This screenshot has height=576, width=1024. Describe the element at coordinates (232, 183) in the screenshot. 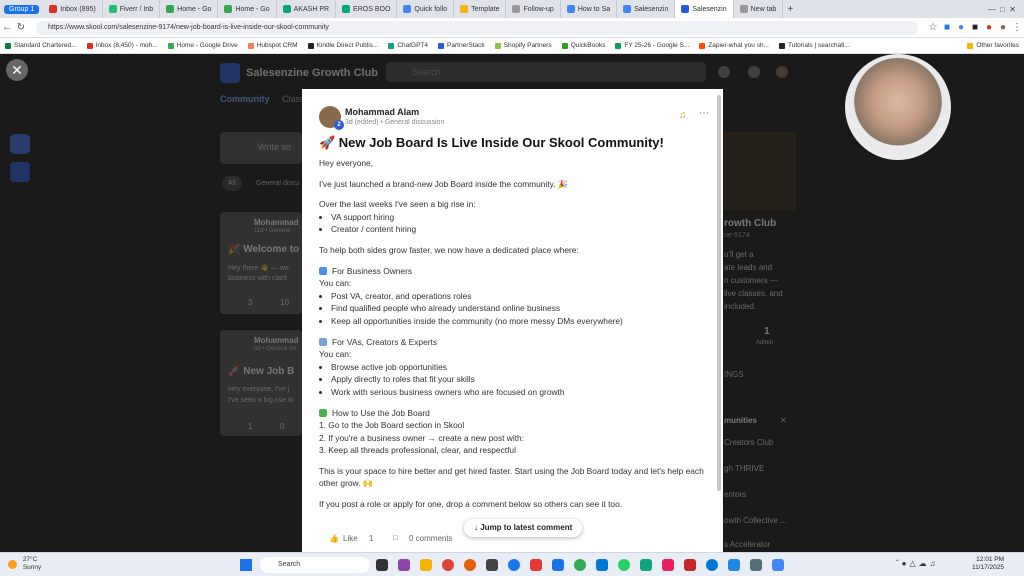

I see `filter-all: All` at that location.